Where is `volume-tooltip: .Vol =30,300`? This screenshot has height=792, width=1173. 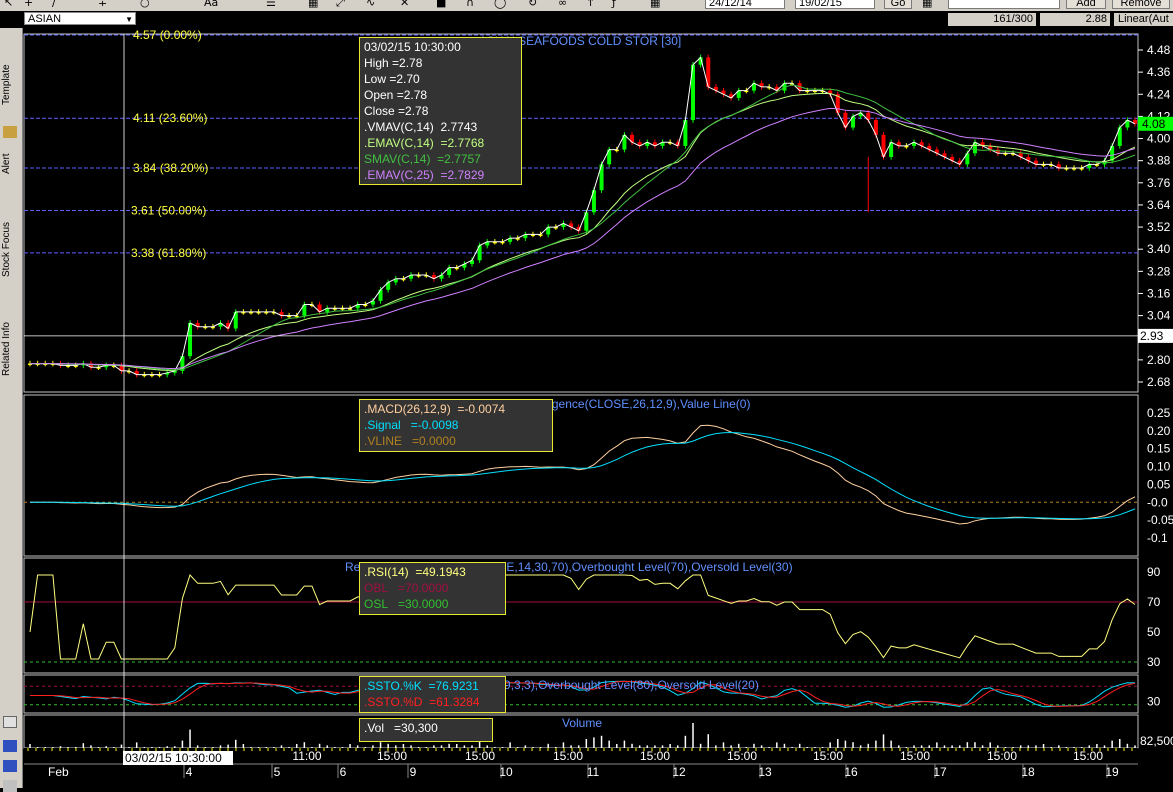
volume-tooltip: .Vol =30,300 is located at coordinates (426, 730).